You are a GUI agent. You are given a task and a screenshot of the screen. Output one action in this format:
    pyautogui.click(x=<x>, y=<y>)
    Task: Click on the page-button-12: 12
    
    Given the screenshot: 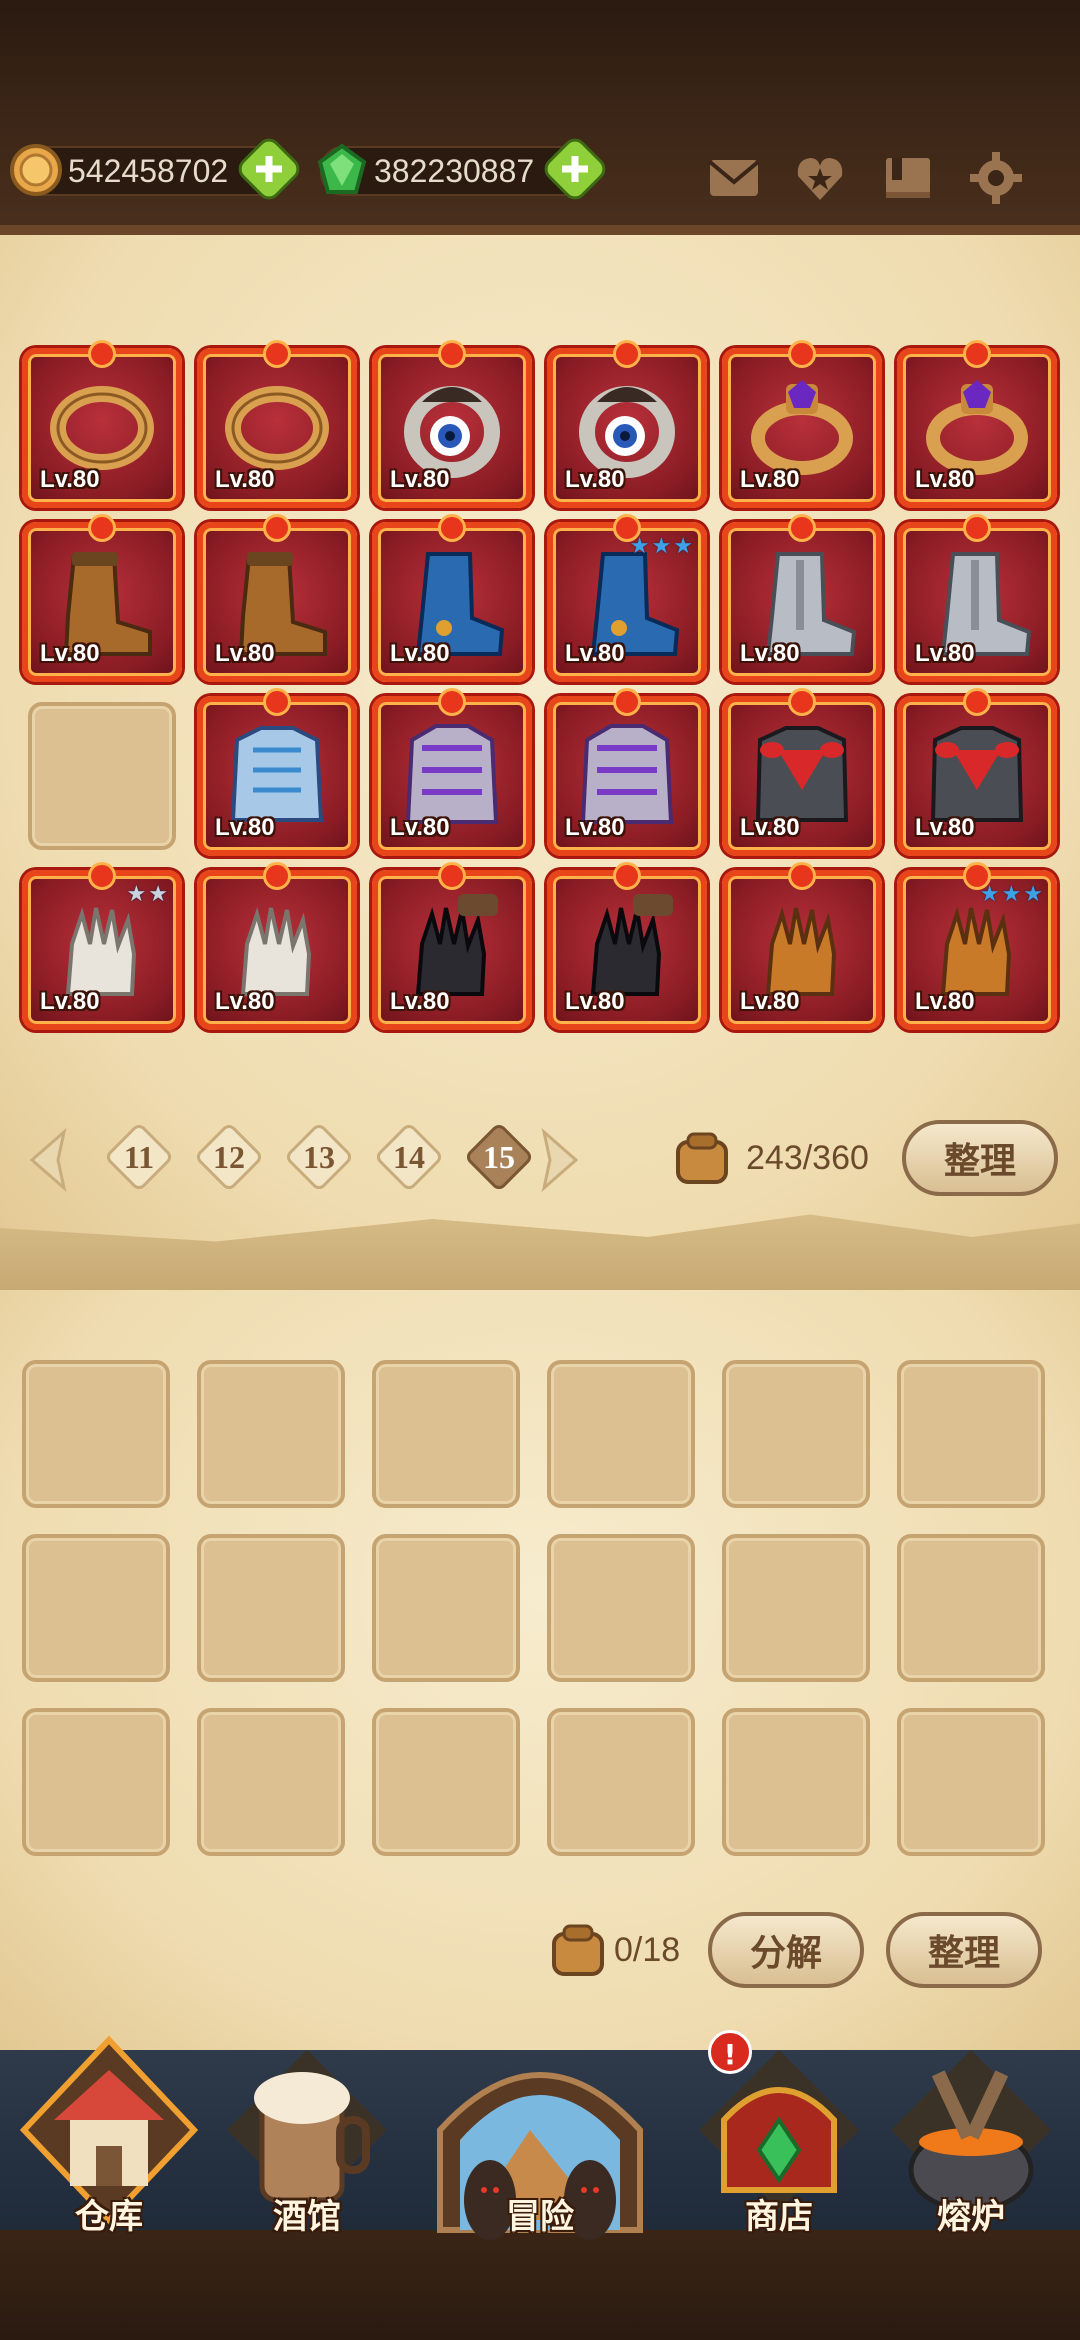 What is the action you would take?
    pyautogui.click(x=229, y=1157)
    